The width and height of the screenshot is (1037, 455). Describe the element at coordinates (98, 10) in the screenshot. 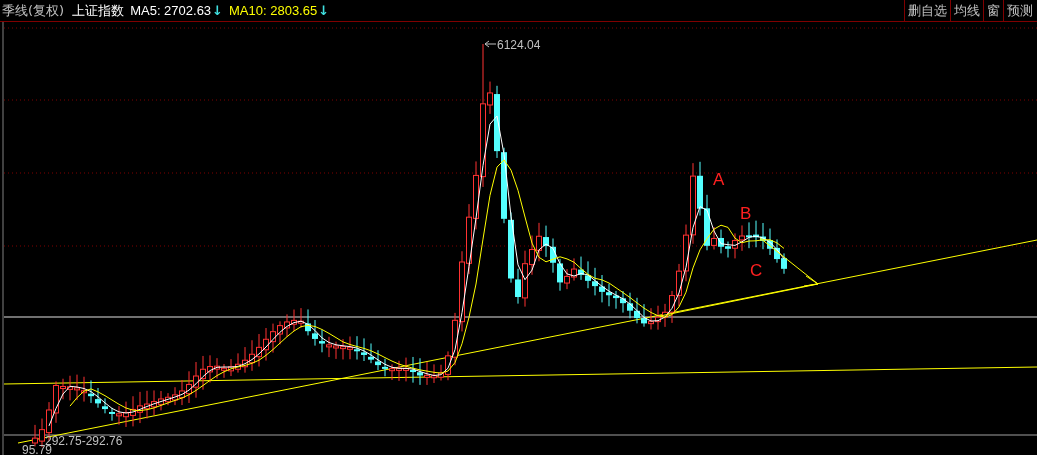

I see `index-name: 上证指数` at that location.